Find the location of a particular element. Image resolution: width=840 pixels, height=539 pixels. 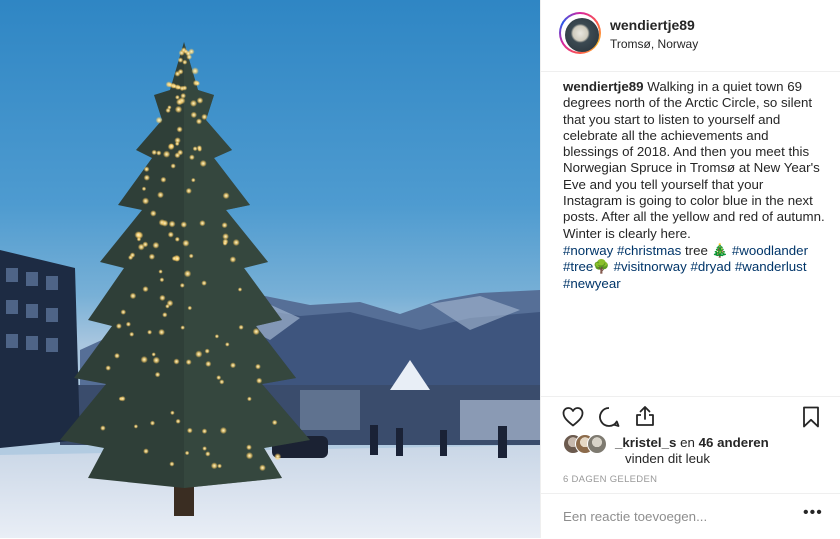

hashtag-link: #christmas is located at coordinates (649, 250).